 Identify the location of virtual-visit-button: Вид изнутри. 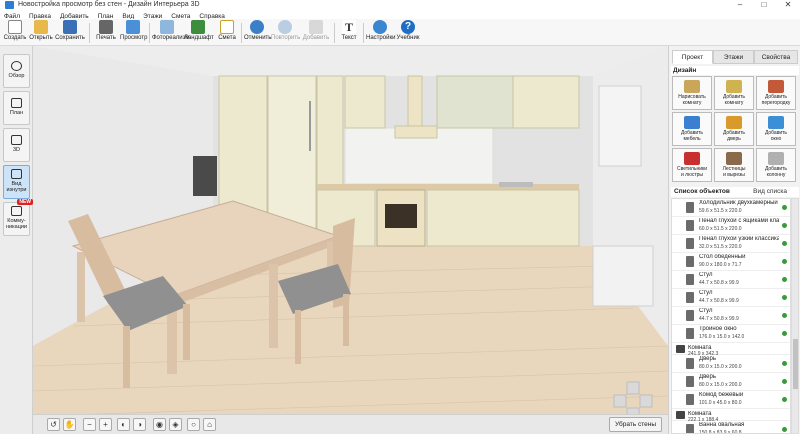
(16, 182).